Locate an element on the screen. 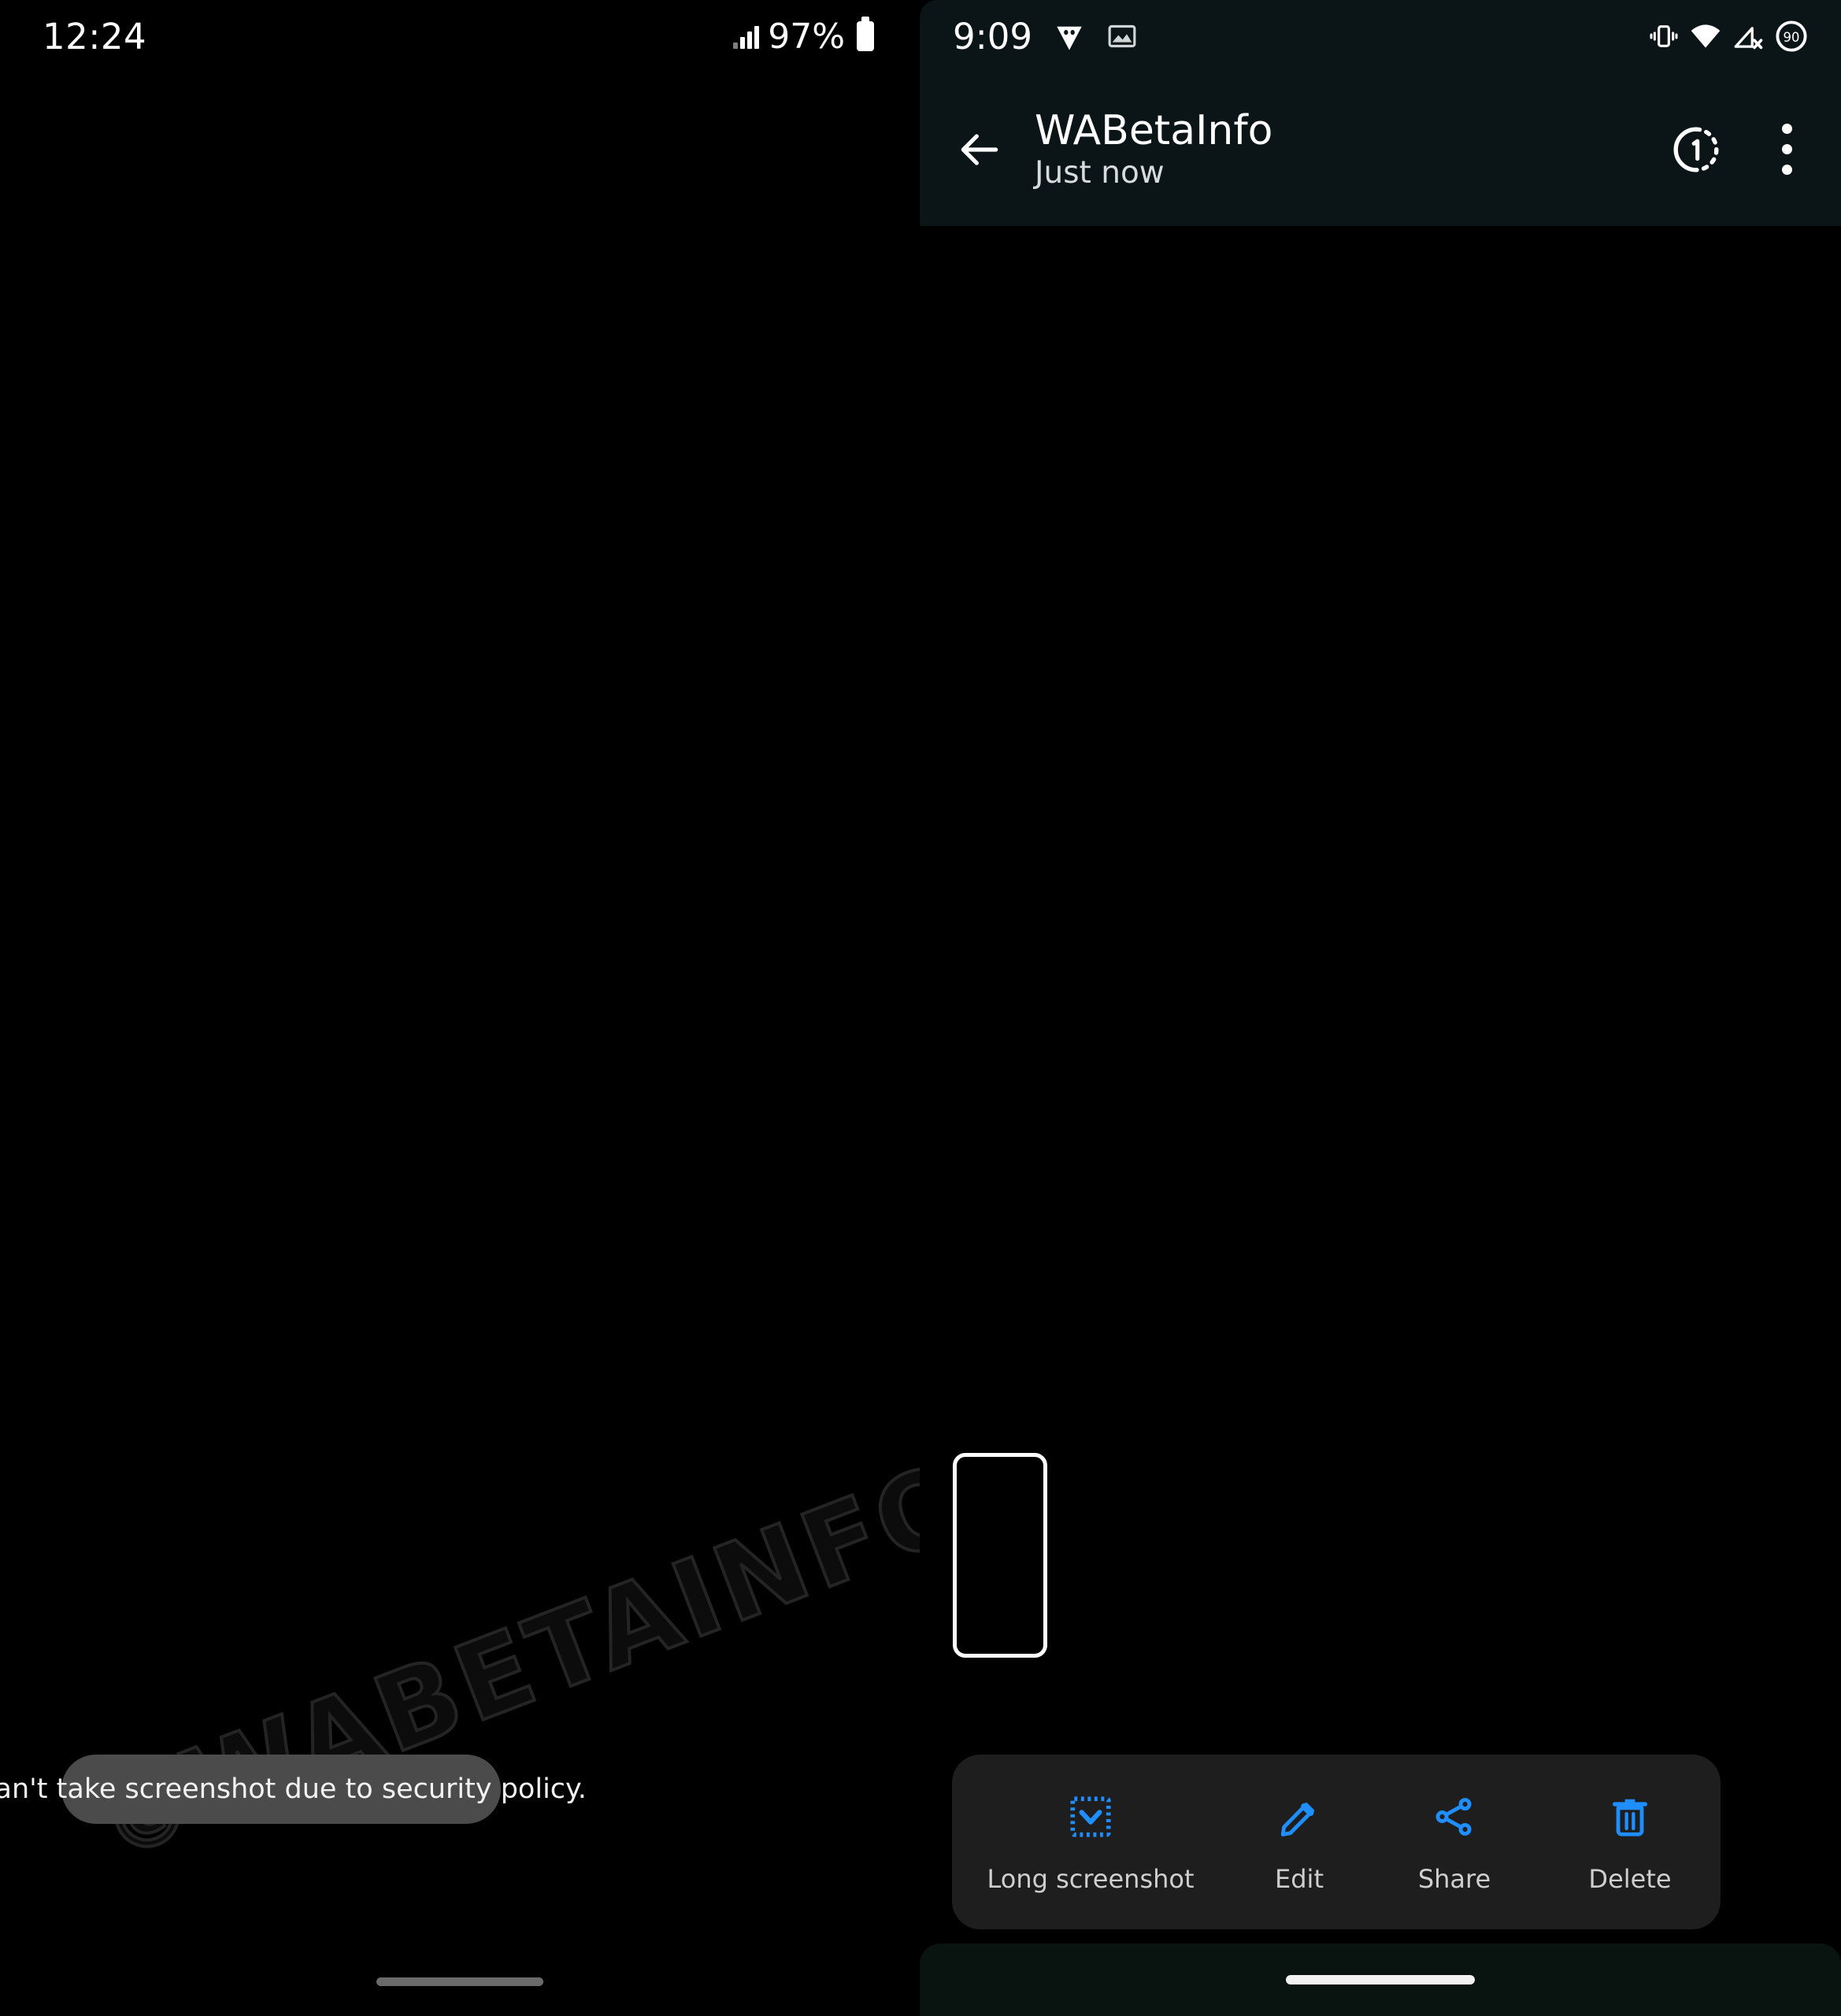  status-left-icons: 9:09 is located at coordinates (1045, 36).